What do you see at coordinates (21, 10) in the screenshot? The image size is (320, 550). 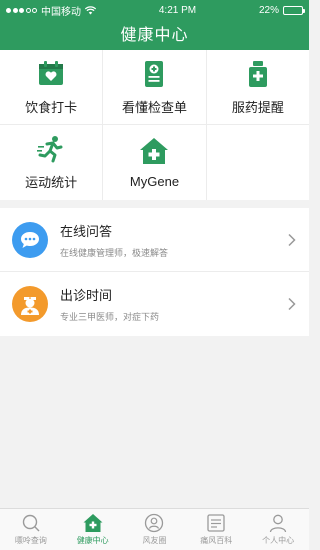 I see `signal-icon` at bounding box center [21, 10].